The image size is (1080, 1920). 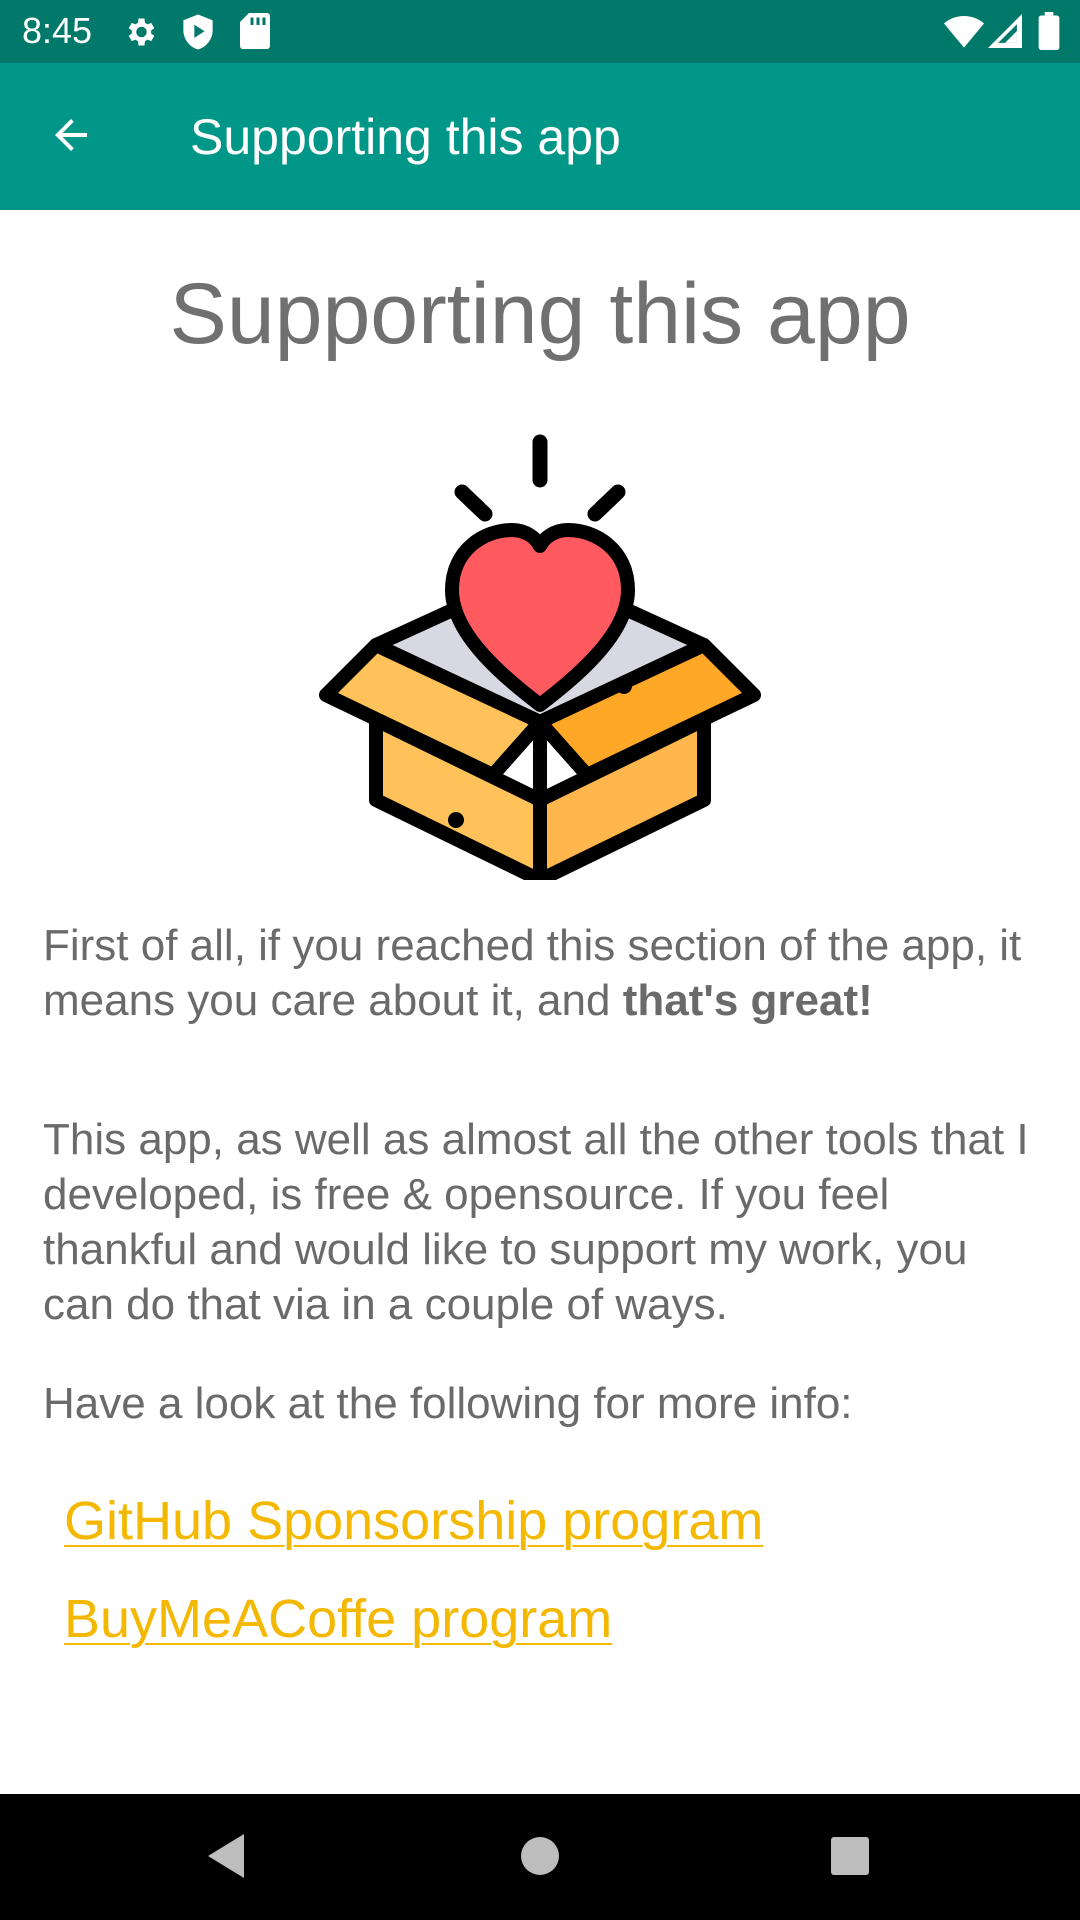 I want to click on back-button, so click(x=71, y=137).